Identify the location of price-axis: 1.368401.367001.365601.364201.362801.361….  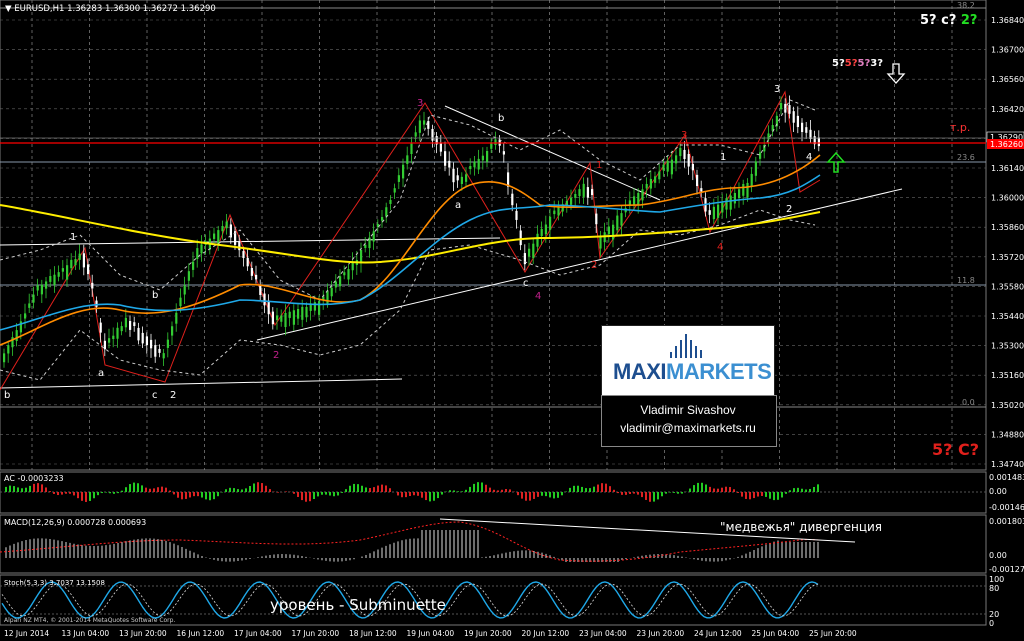
(1007, 242).